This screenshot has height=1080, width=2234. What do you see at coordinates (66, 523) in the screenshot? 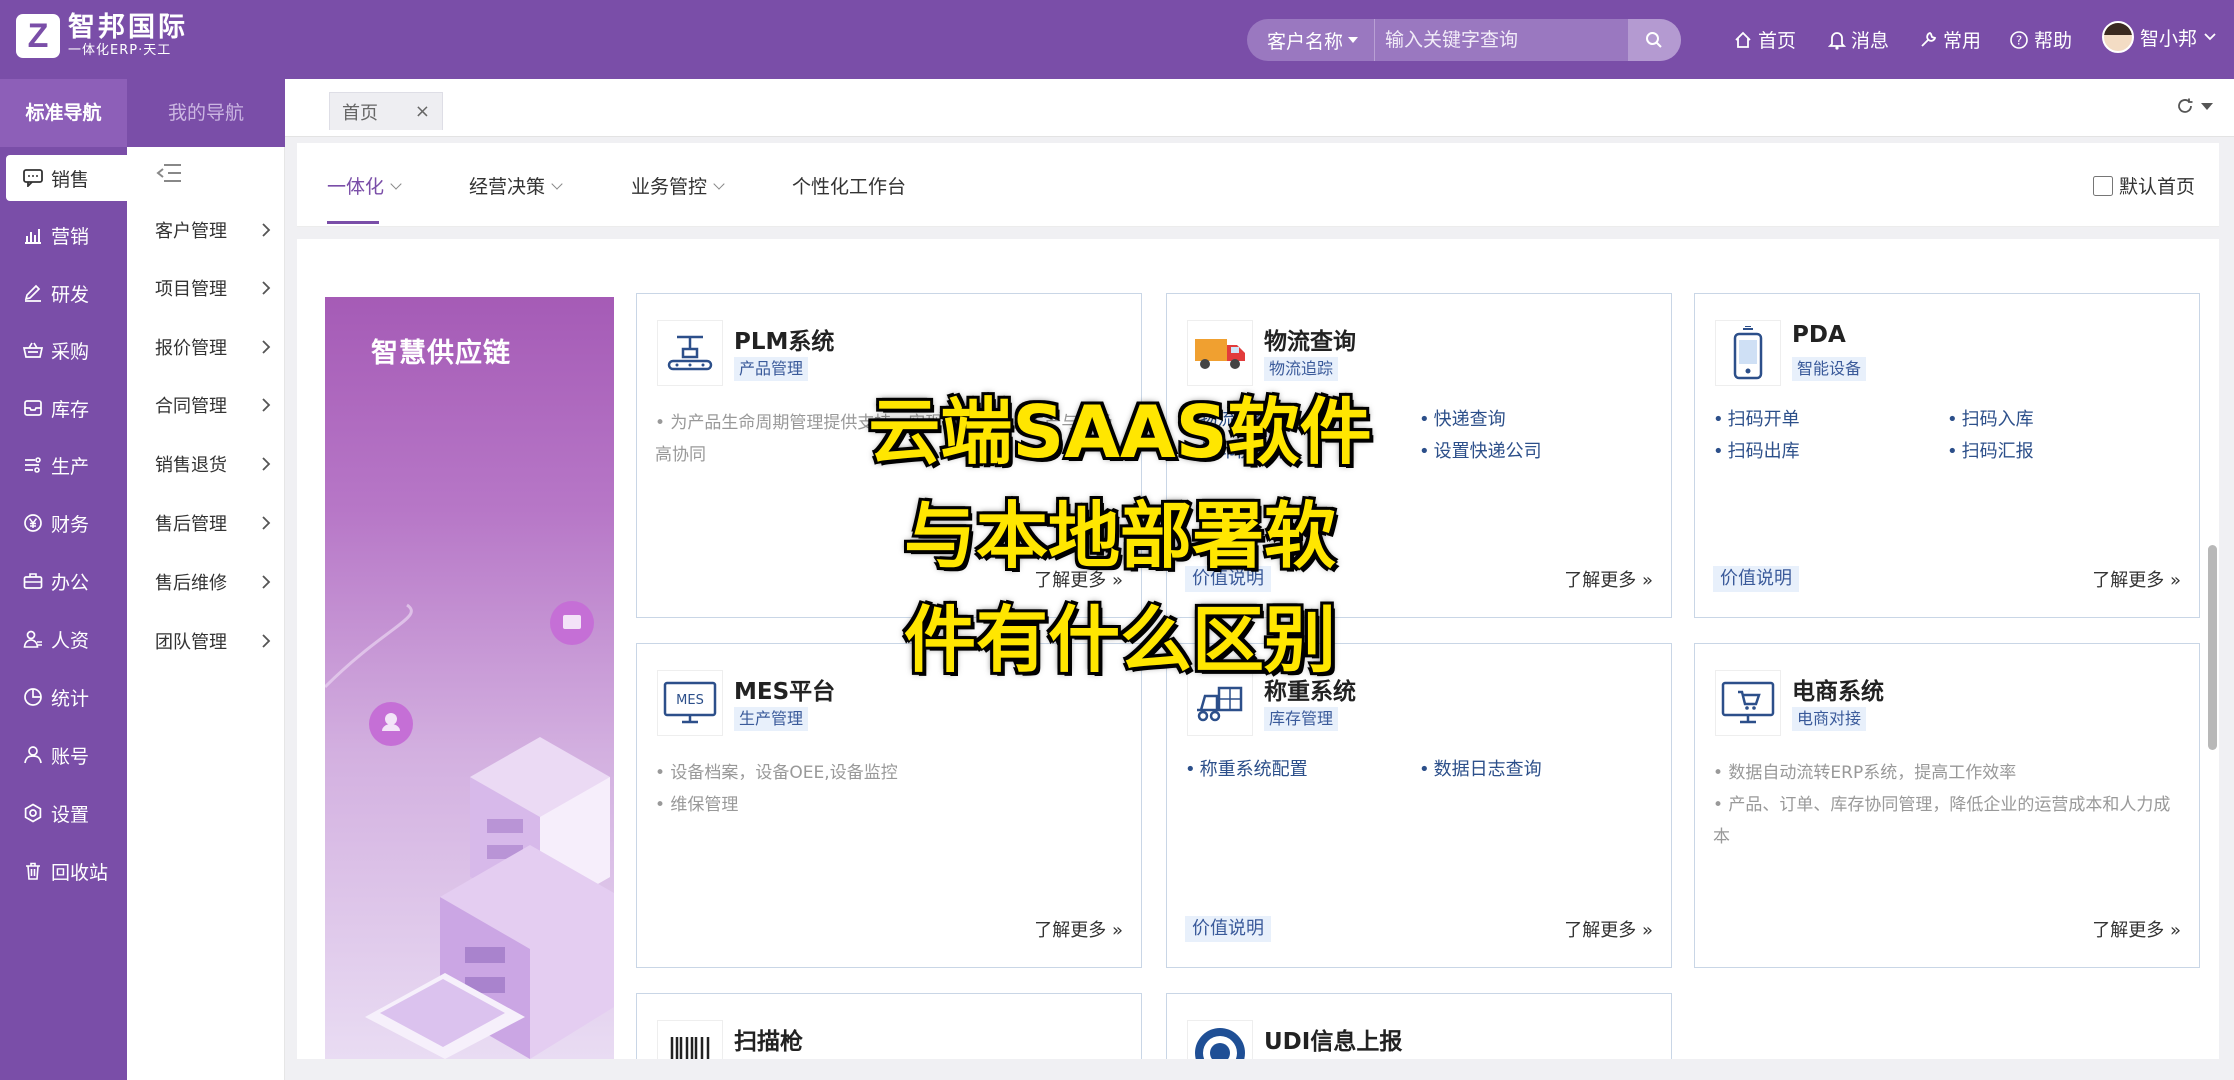
I see `sidebar-item-finance: 财务` at bounding box center [66, 523].